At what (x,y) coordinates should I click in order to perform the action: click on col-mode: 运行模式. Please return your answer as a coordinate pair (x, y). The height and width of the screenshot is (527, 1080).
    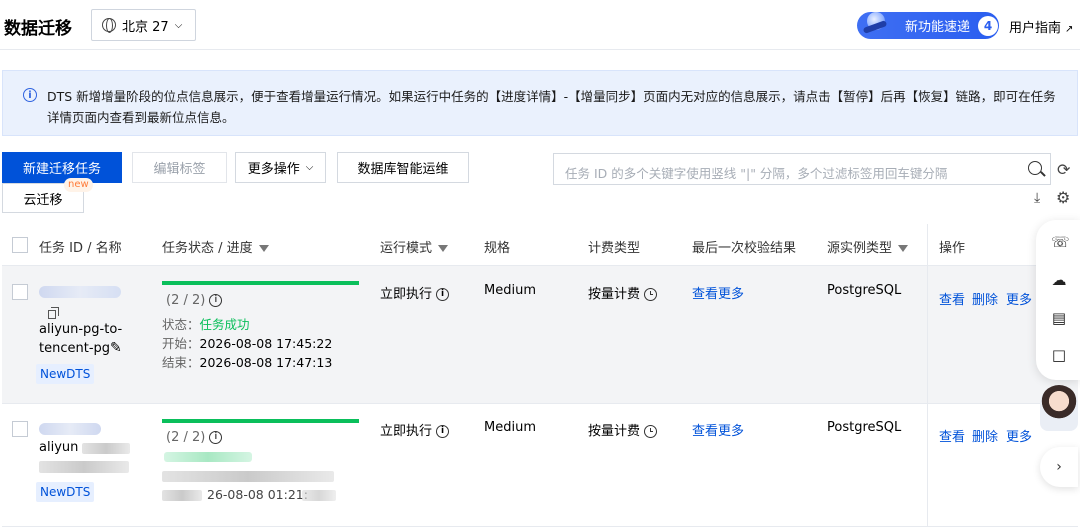
    Looking at the image, I should click on (414, 246).